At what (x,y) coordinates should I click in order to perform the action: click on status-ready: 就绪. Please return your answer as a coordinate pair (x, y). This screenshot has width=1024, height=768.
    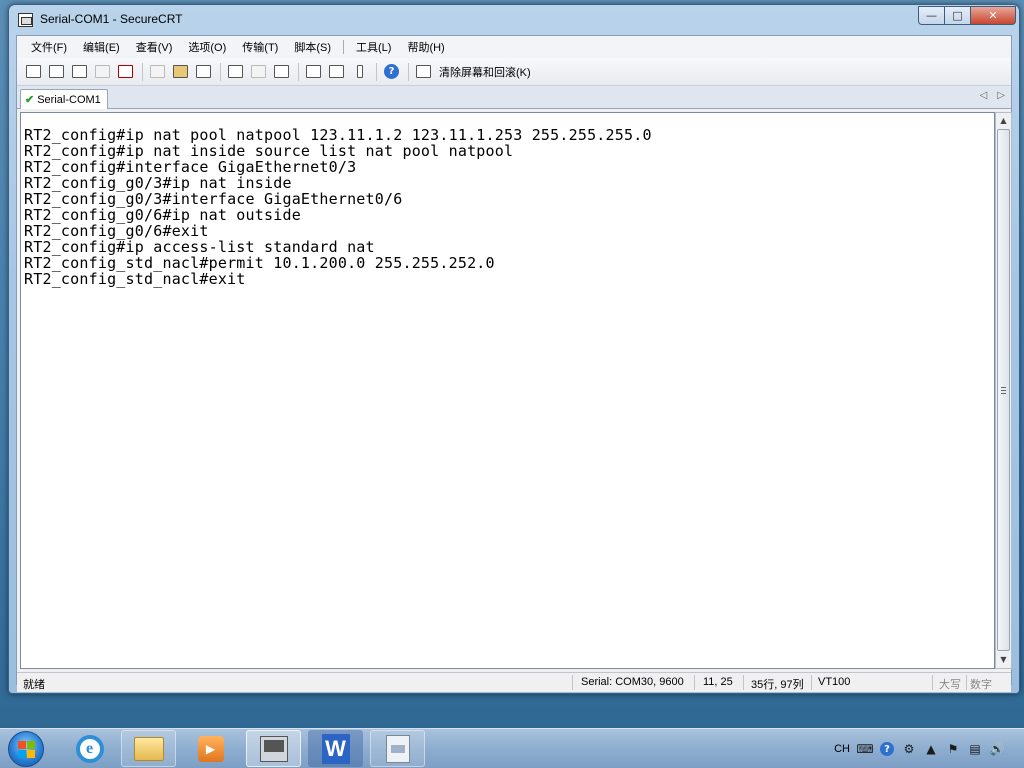
    Looking at the image, I should click on (34, 685).